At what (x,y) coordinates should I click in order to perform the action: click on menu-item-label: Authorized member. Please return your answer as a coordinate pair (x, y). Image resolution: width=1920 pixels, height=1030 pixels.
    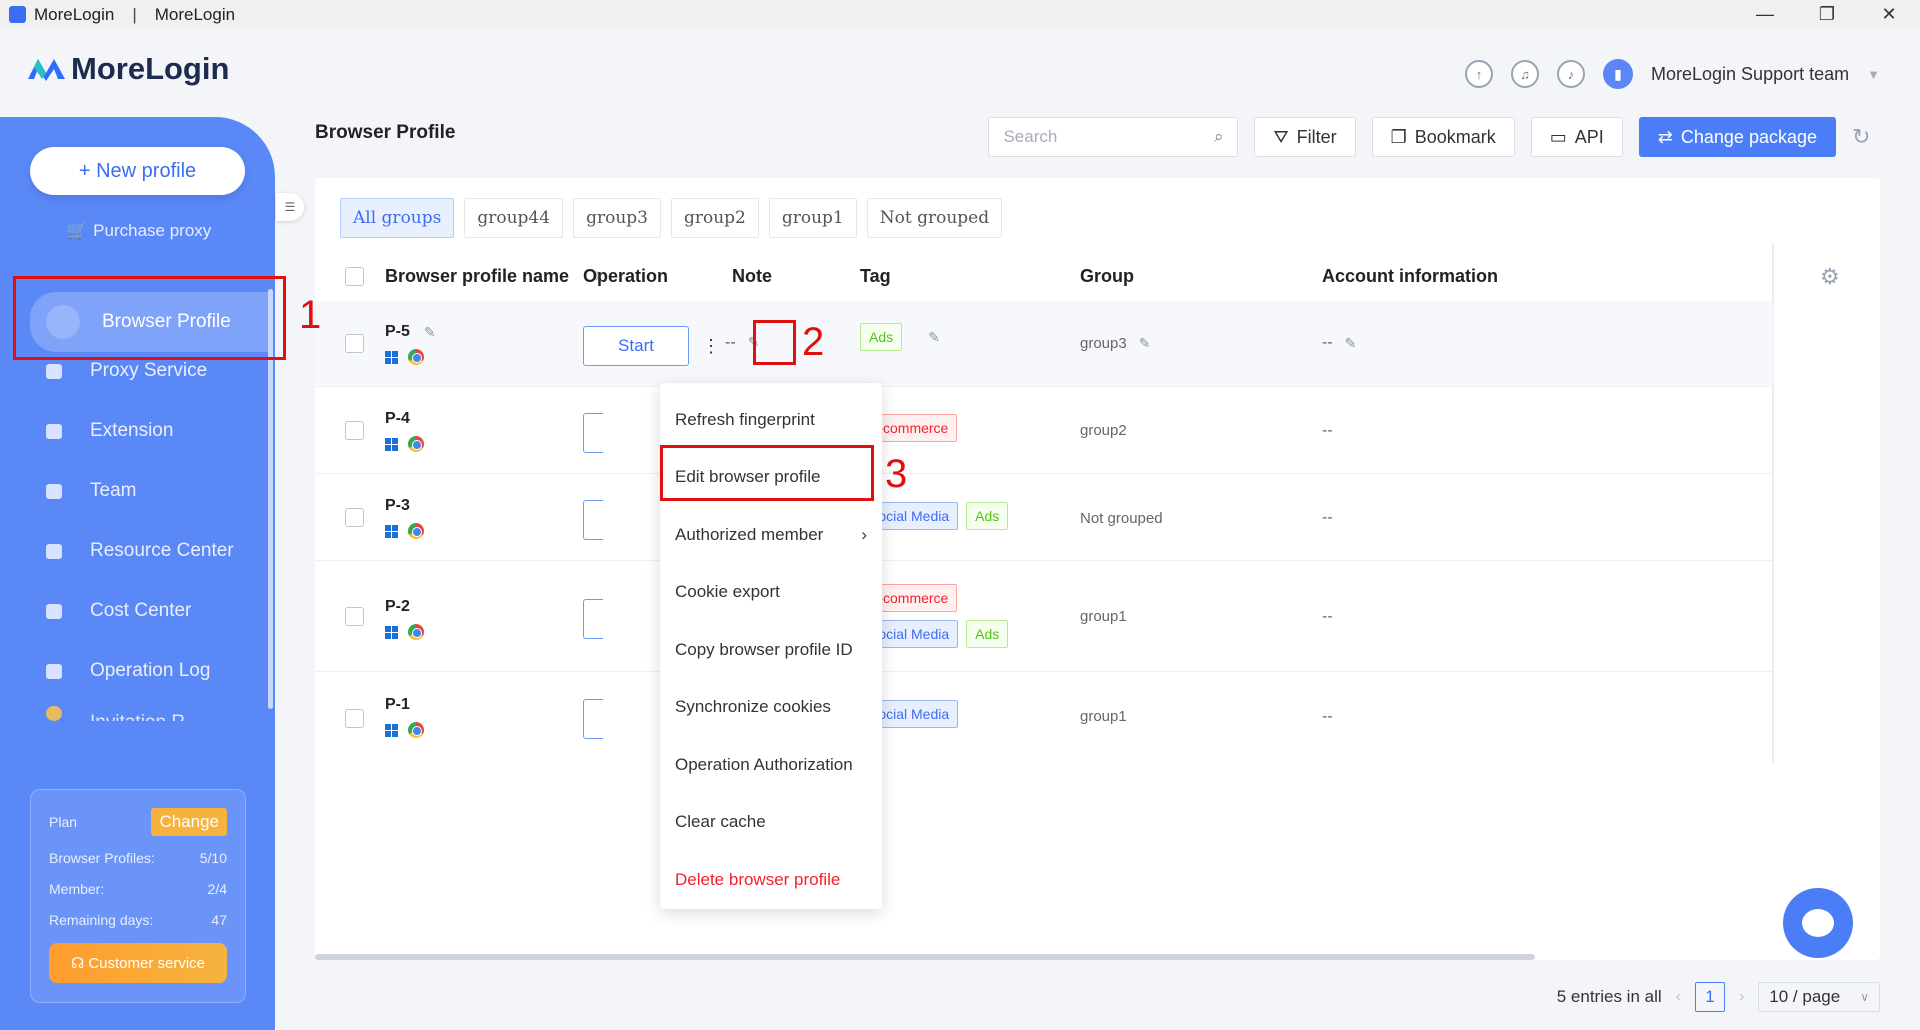
    Looking at the image, I should click on (749, 534).